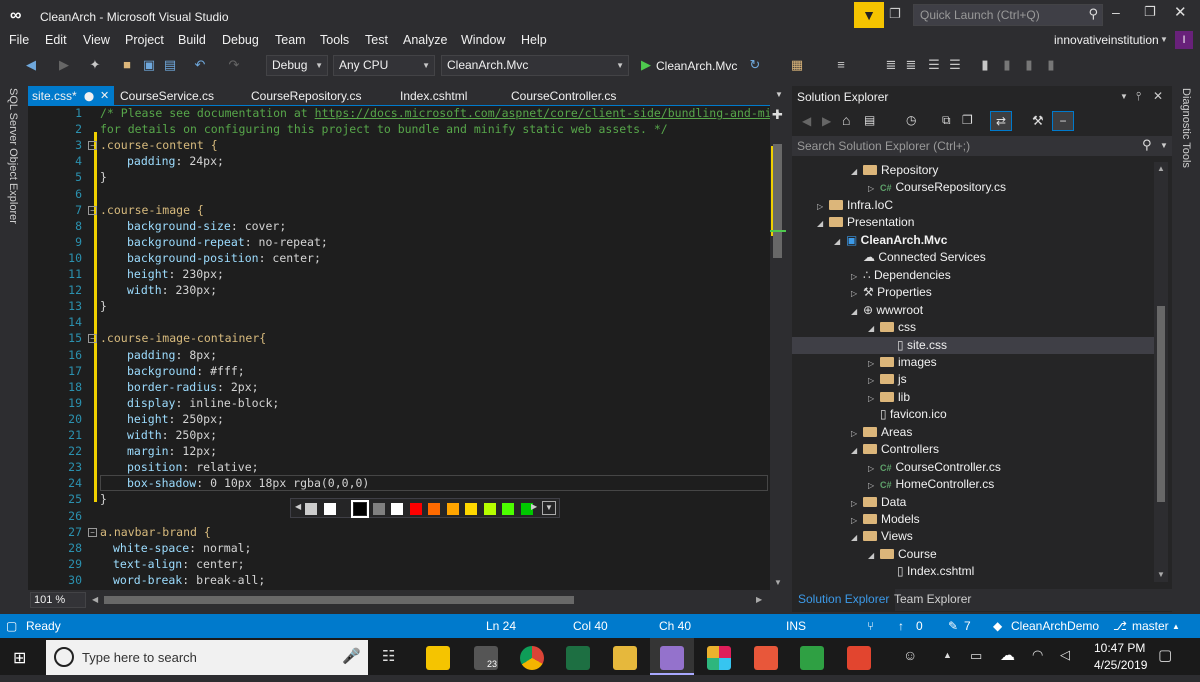 The width and height of the screenshot is (1200, 682). I want to click on pencil-icon: ✎, so click(953, 626).